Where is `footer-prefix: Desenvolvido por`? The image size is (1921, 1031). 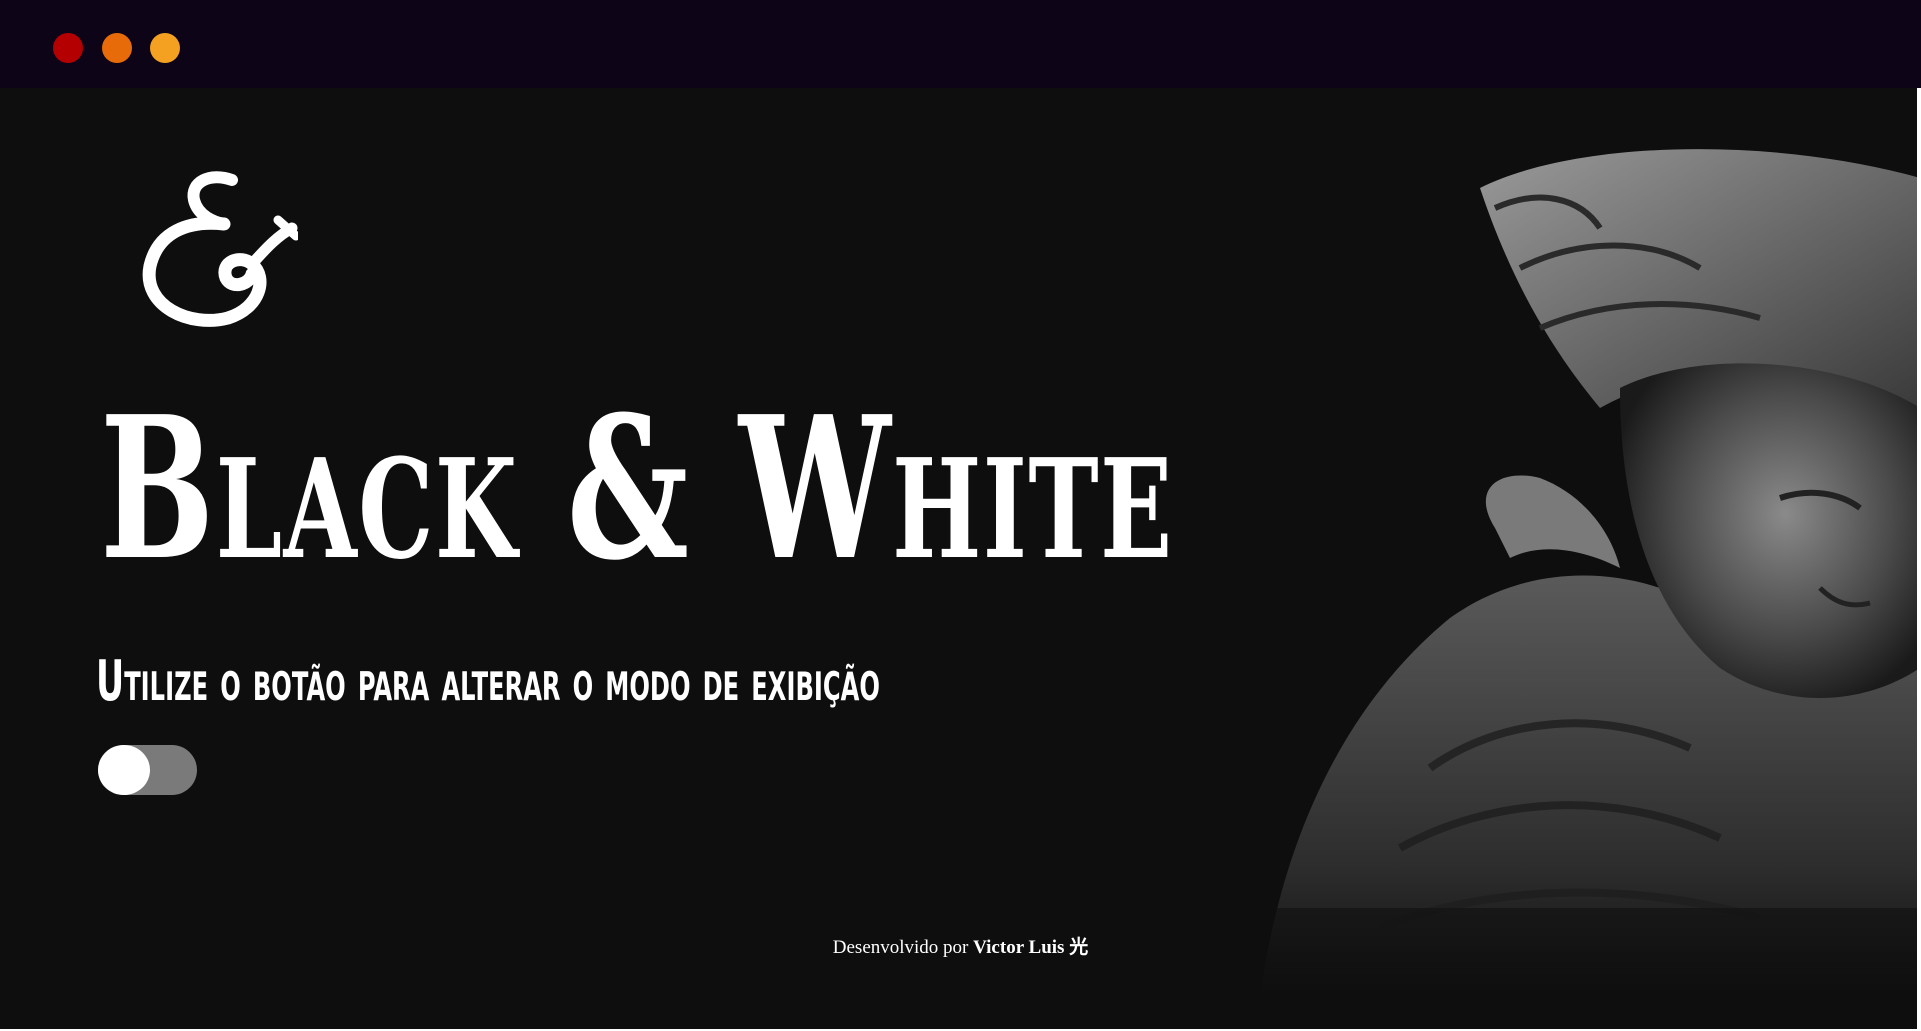
footer-prefix: Desenvolvido por is located at coordinates (903, 947).